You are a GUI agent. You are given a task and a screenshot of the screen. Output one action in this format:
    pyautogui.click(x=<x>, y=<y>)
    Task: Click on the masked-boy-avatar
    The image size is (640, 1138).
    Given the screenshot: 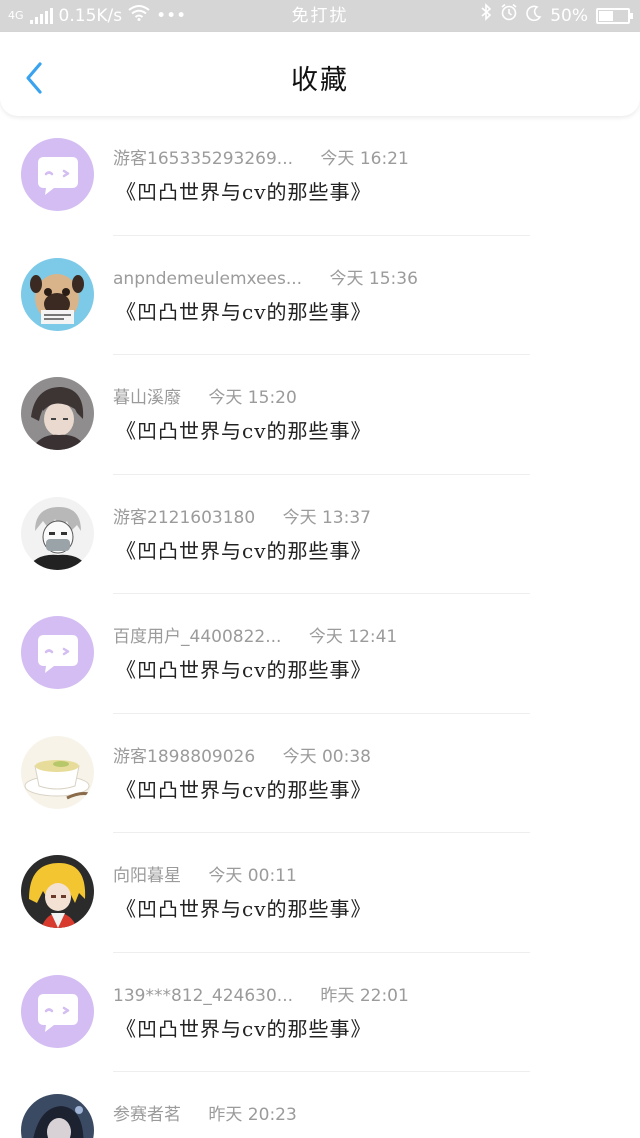 What is the action you would take?
    pyautogui.click(x=57, y=533)
    